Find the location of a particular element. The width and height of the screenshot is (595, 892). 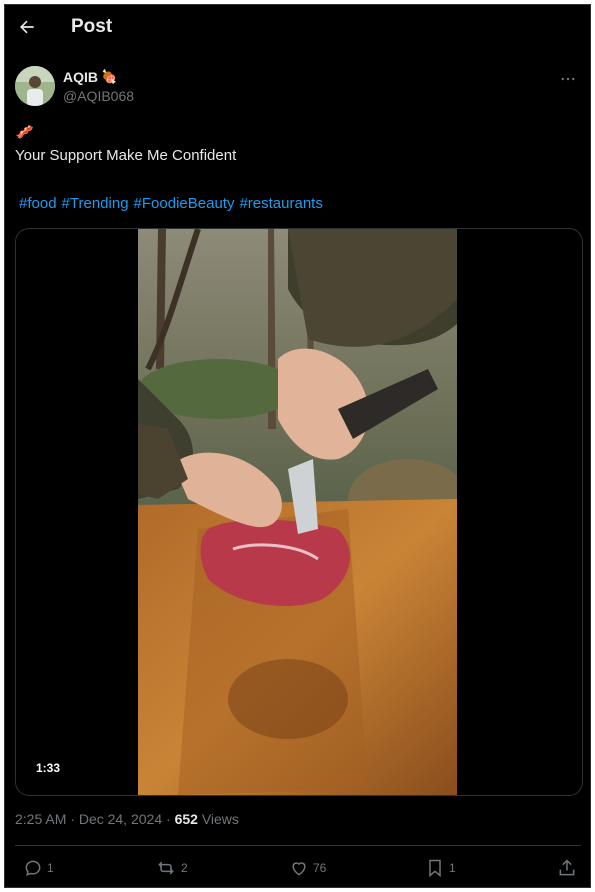

page-title: Post is located at coordinates (92, 26).